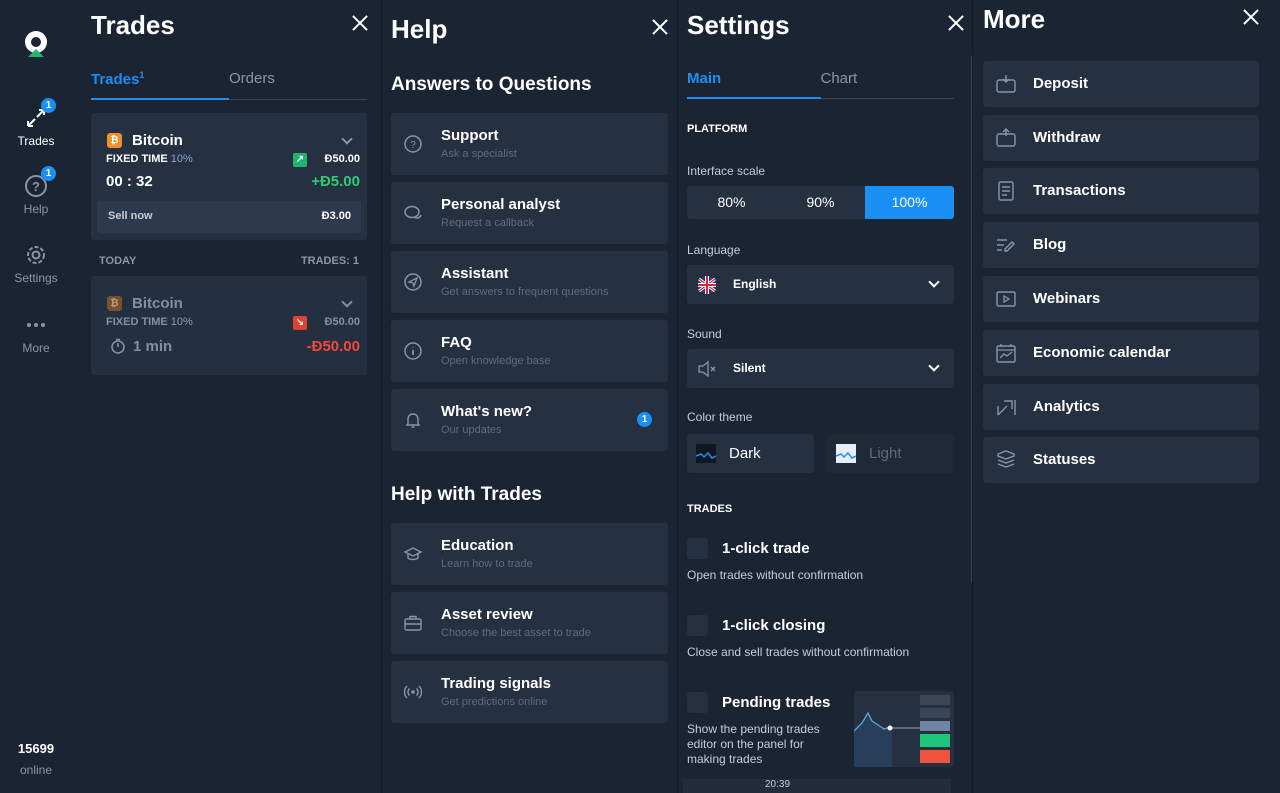  I want to click on one-click-closing-label: 1-click closing, so click(774, 625).